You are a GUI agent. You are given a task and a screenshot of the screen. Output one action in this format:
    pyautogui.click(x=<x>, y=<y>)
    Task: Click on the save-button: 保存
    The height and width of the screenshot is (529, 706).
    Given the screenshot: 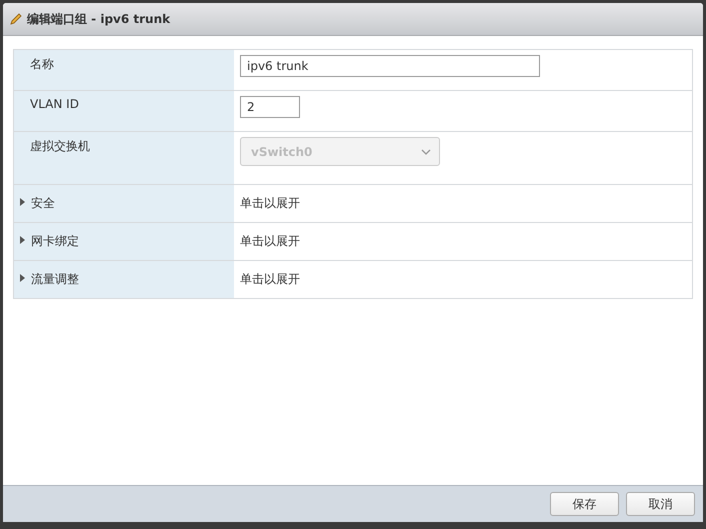 What is the action you would take?
    pyautogui.click(x=584, y=504)
    